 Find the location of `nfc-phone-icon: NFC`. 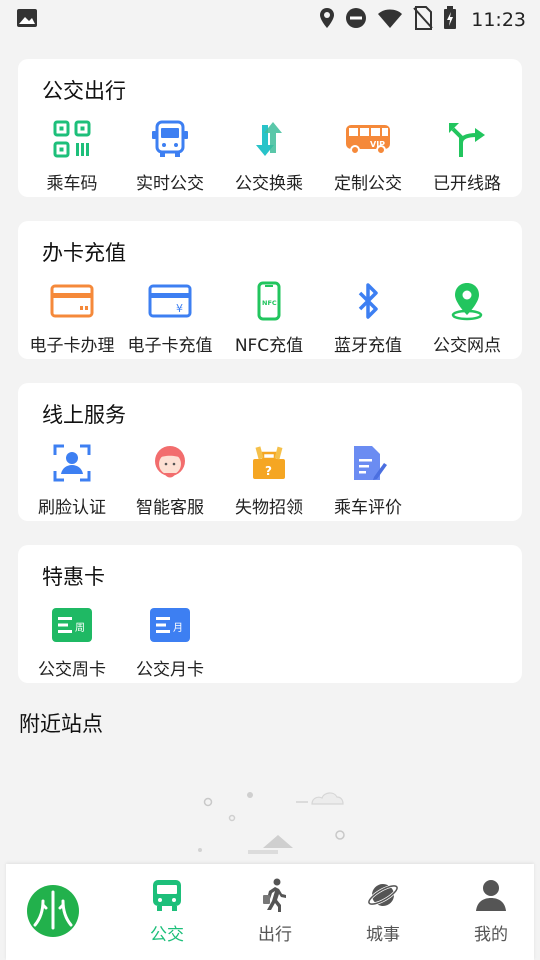

nfc-phone-icon: NFC is located at coordinates (269, 301).